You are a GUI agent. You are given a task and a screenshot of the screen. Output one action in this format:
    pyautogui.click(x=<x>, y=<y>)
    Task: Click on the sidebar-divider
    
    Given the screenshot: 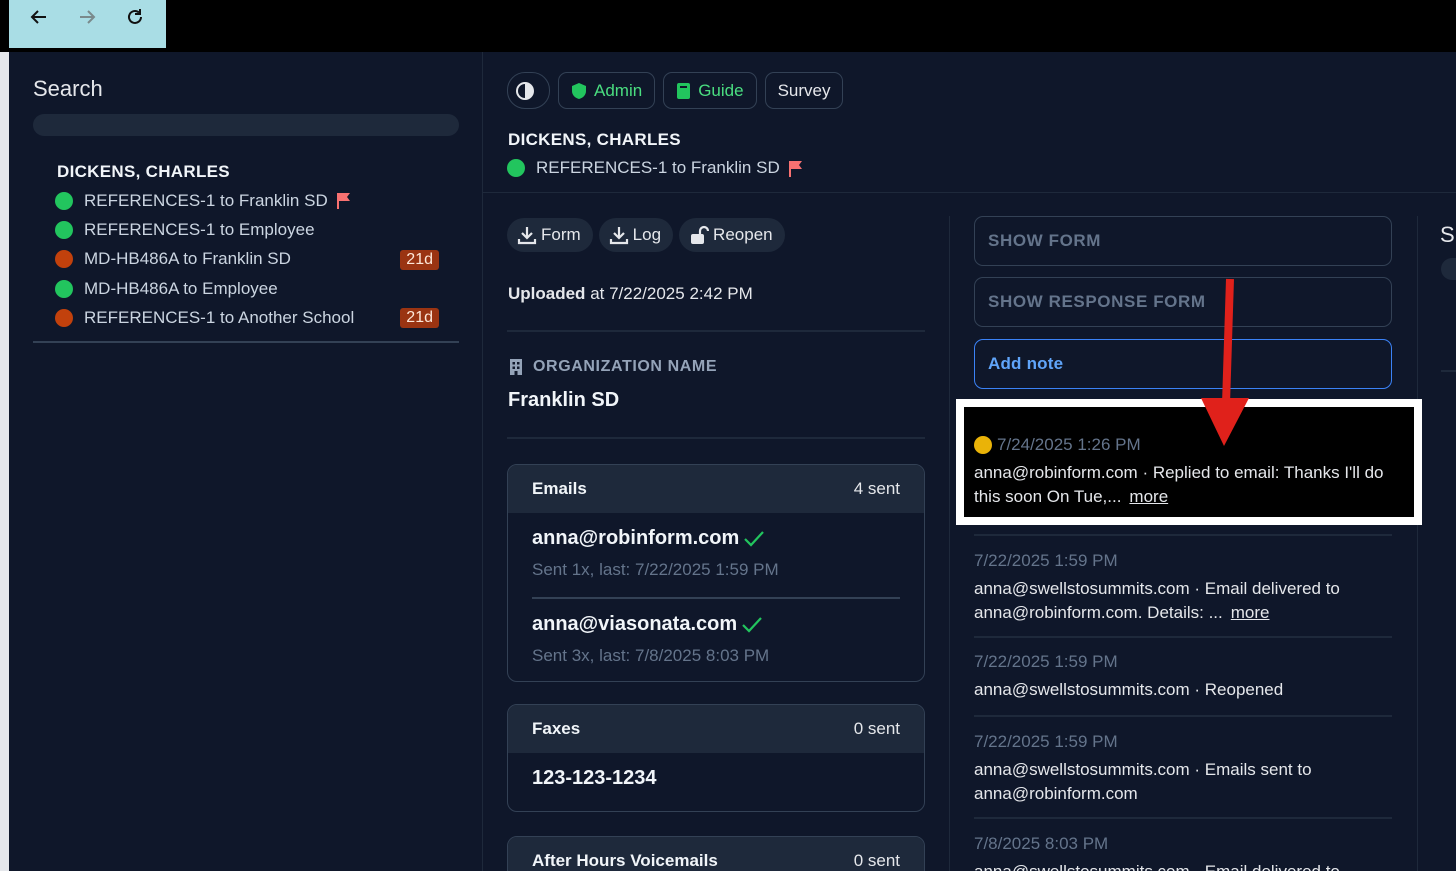 What is the action you would take?
    pyautogui.click(x=246, y=342)
    